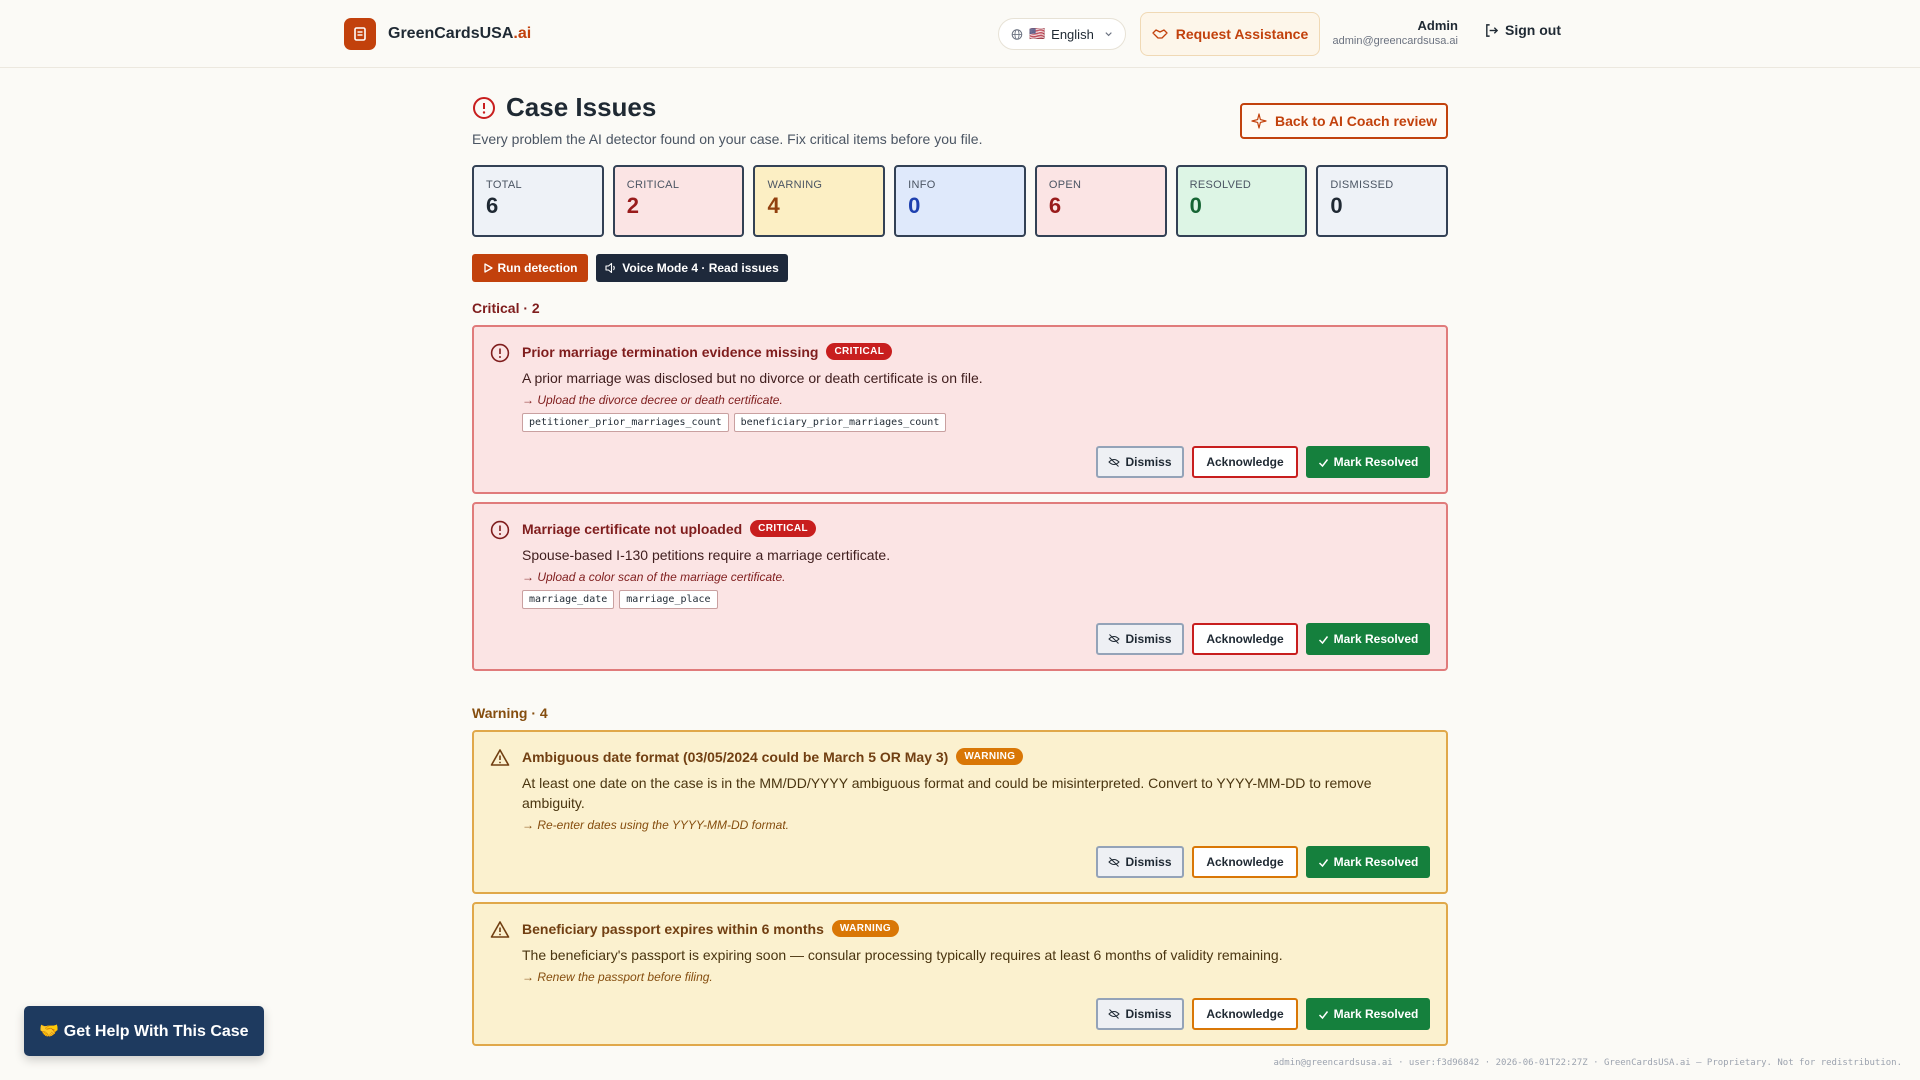 The width and height of the screenshot is (1920, 1080). I want to click on stat-warning: WARNING 4, so click(819, 201).